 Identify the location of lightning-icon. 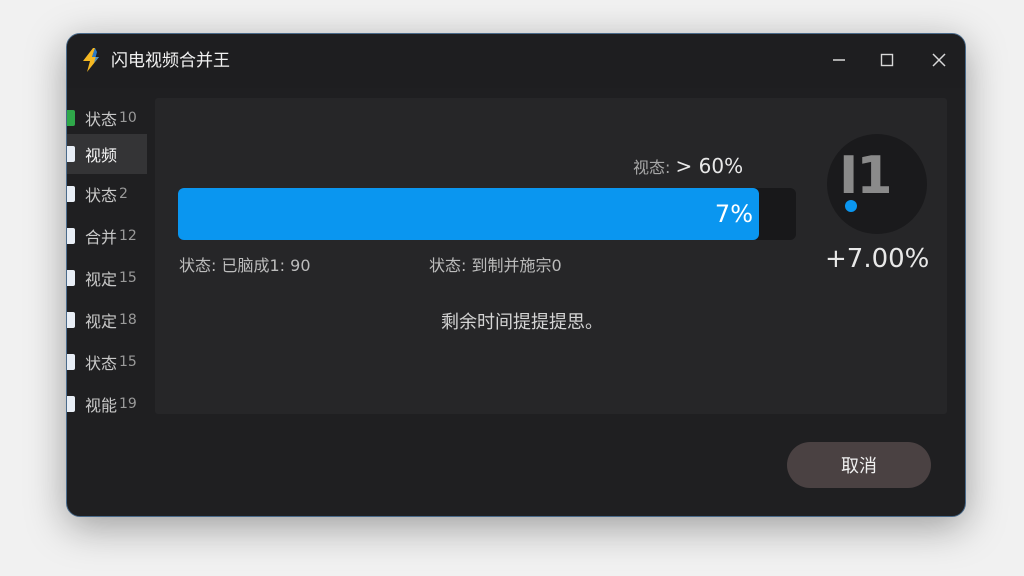
(91, 60).